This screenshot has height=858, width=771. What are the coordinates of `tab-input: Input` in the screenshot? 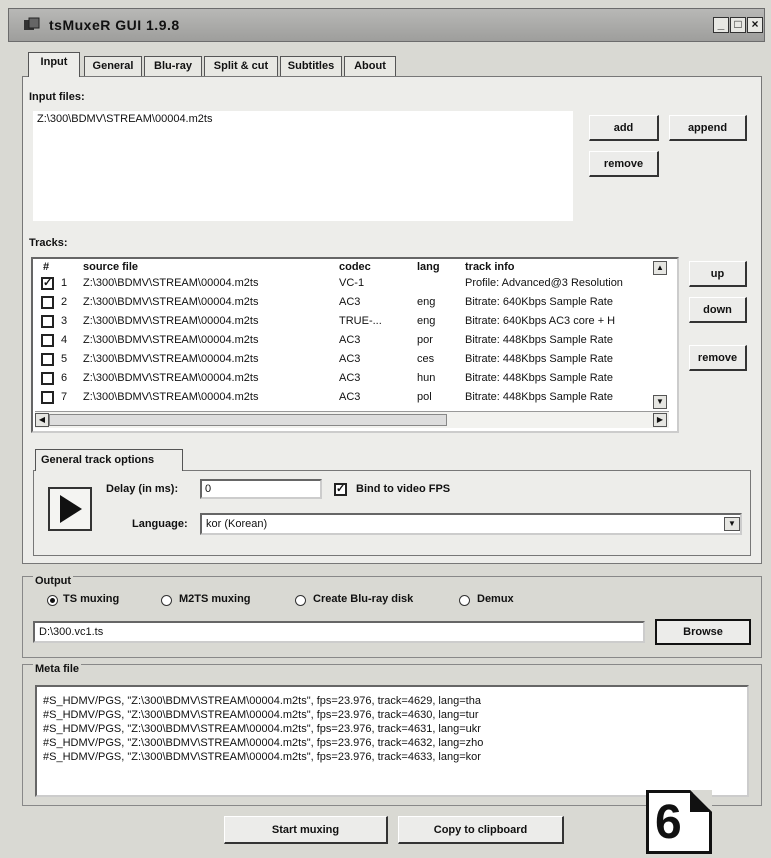 It's located at (54, 64).